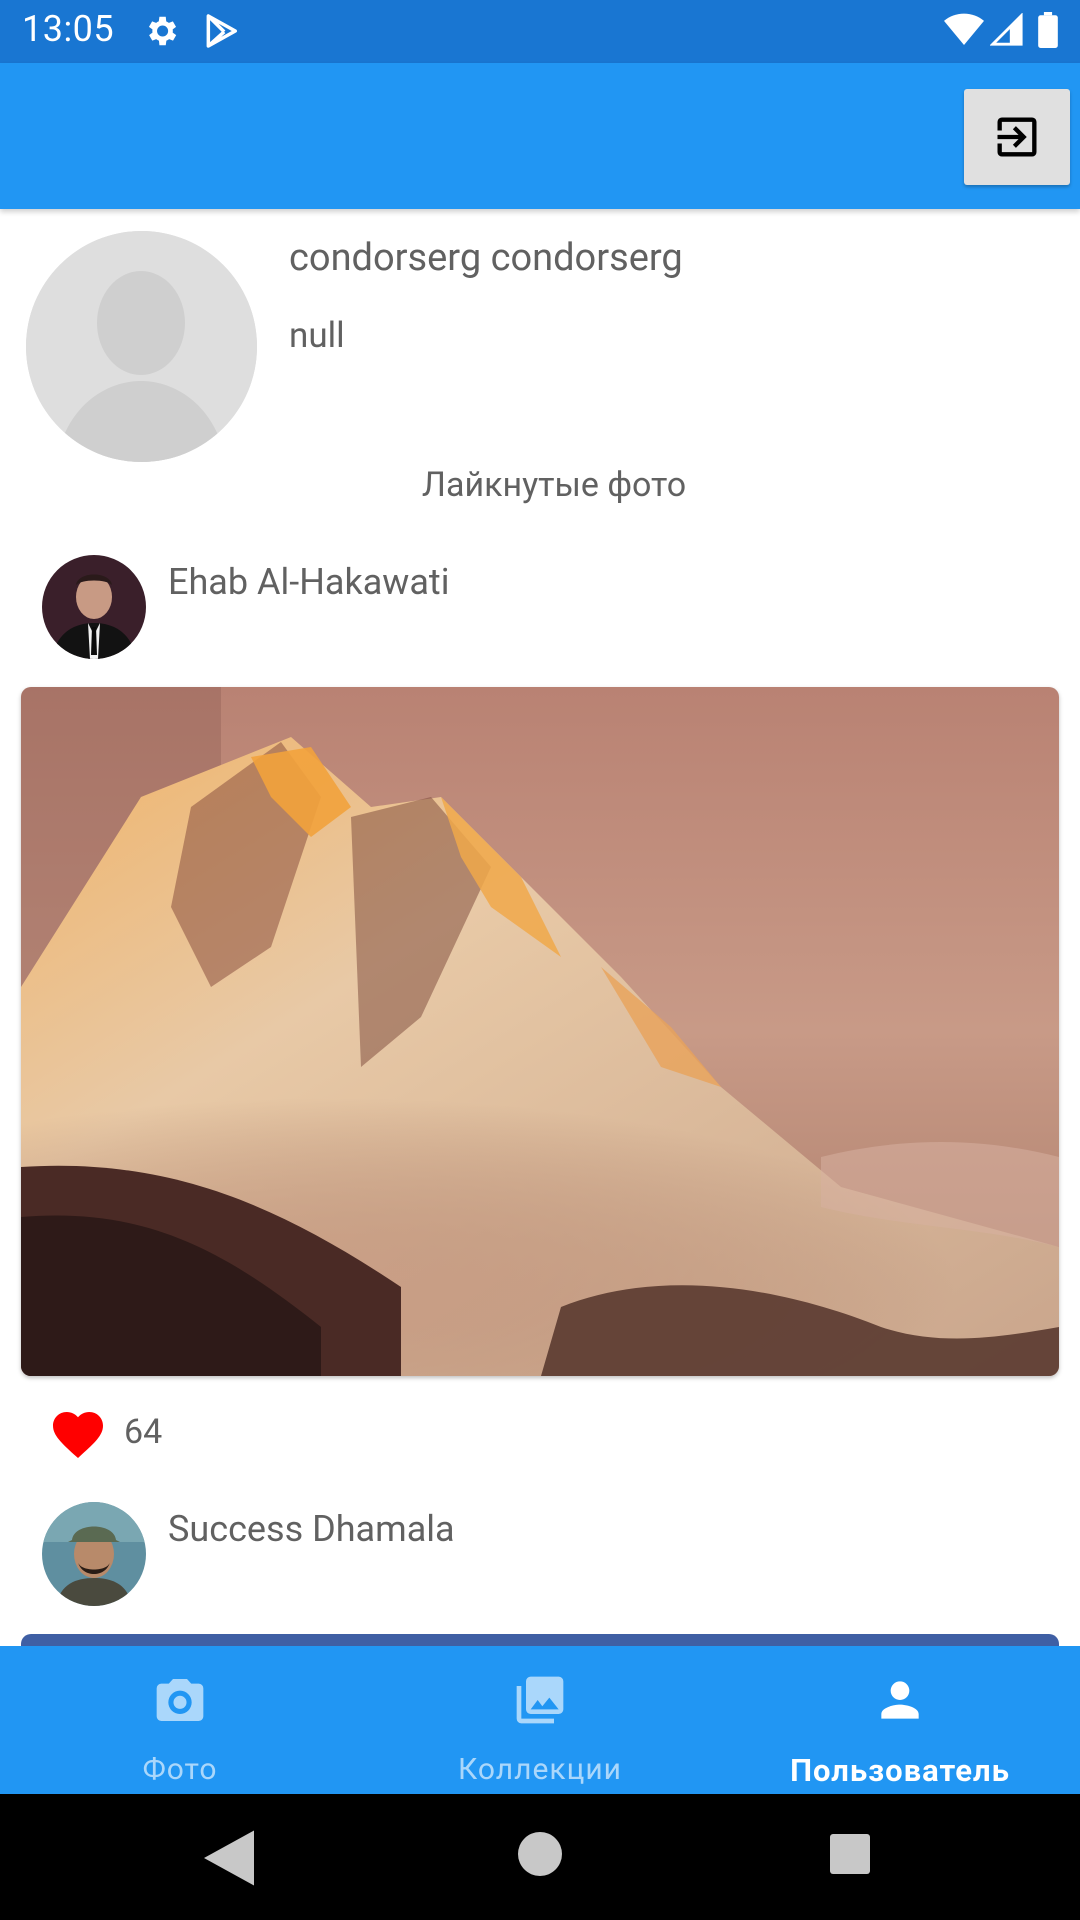 Image resolution: width=1080 pixels, height=1920 pixels. I want to click on nav-user: Пользователь, so click(900, 1720).